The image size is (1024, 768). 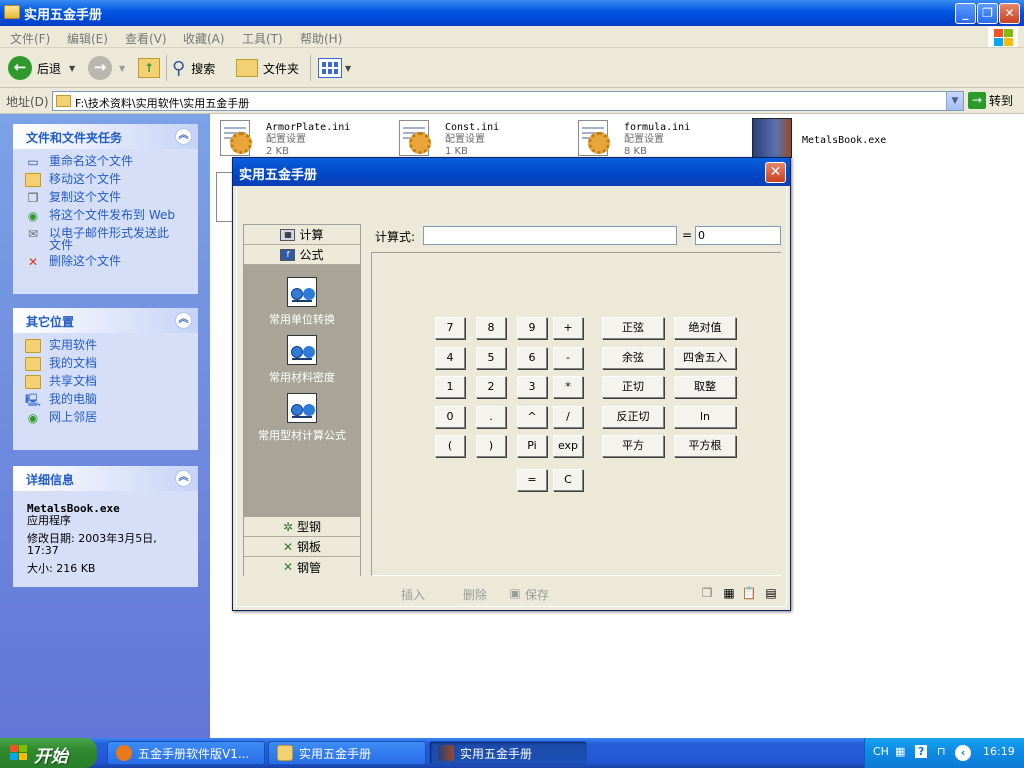 I want to click on key-left-paren: (, so click(x=450, y=446).